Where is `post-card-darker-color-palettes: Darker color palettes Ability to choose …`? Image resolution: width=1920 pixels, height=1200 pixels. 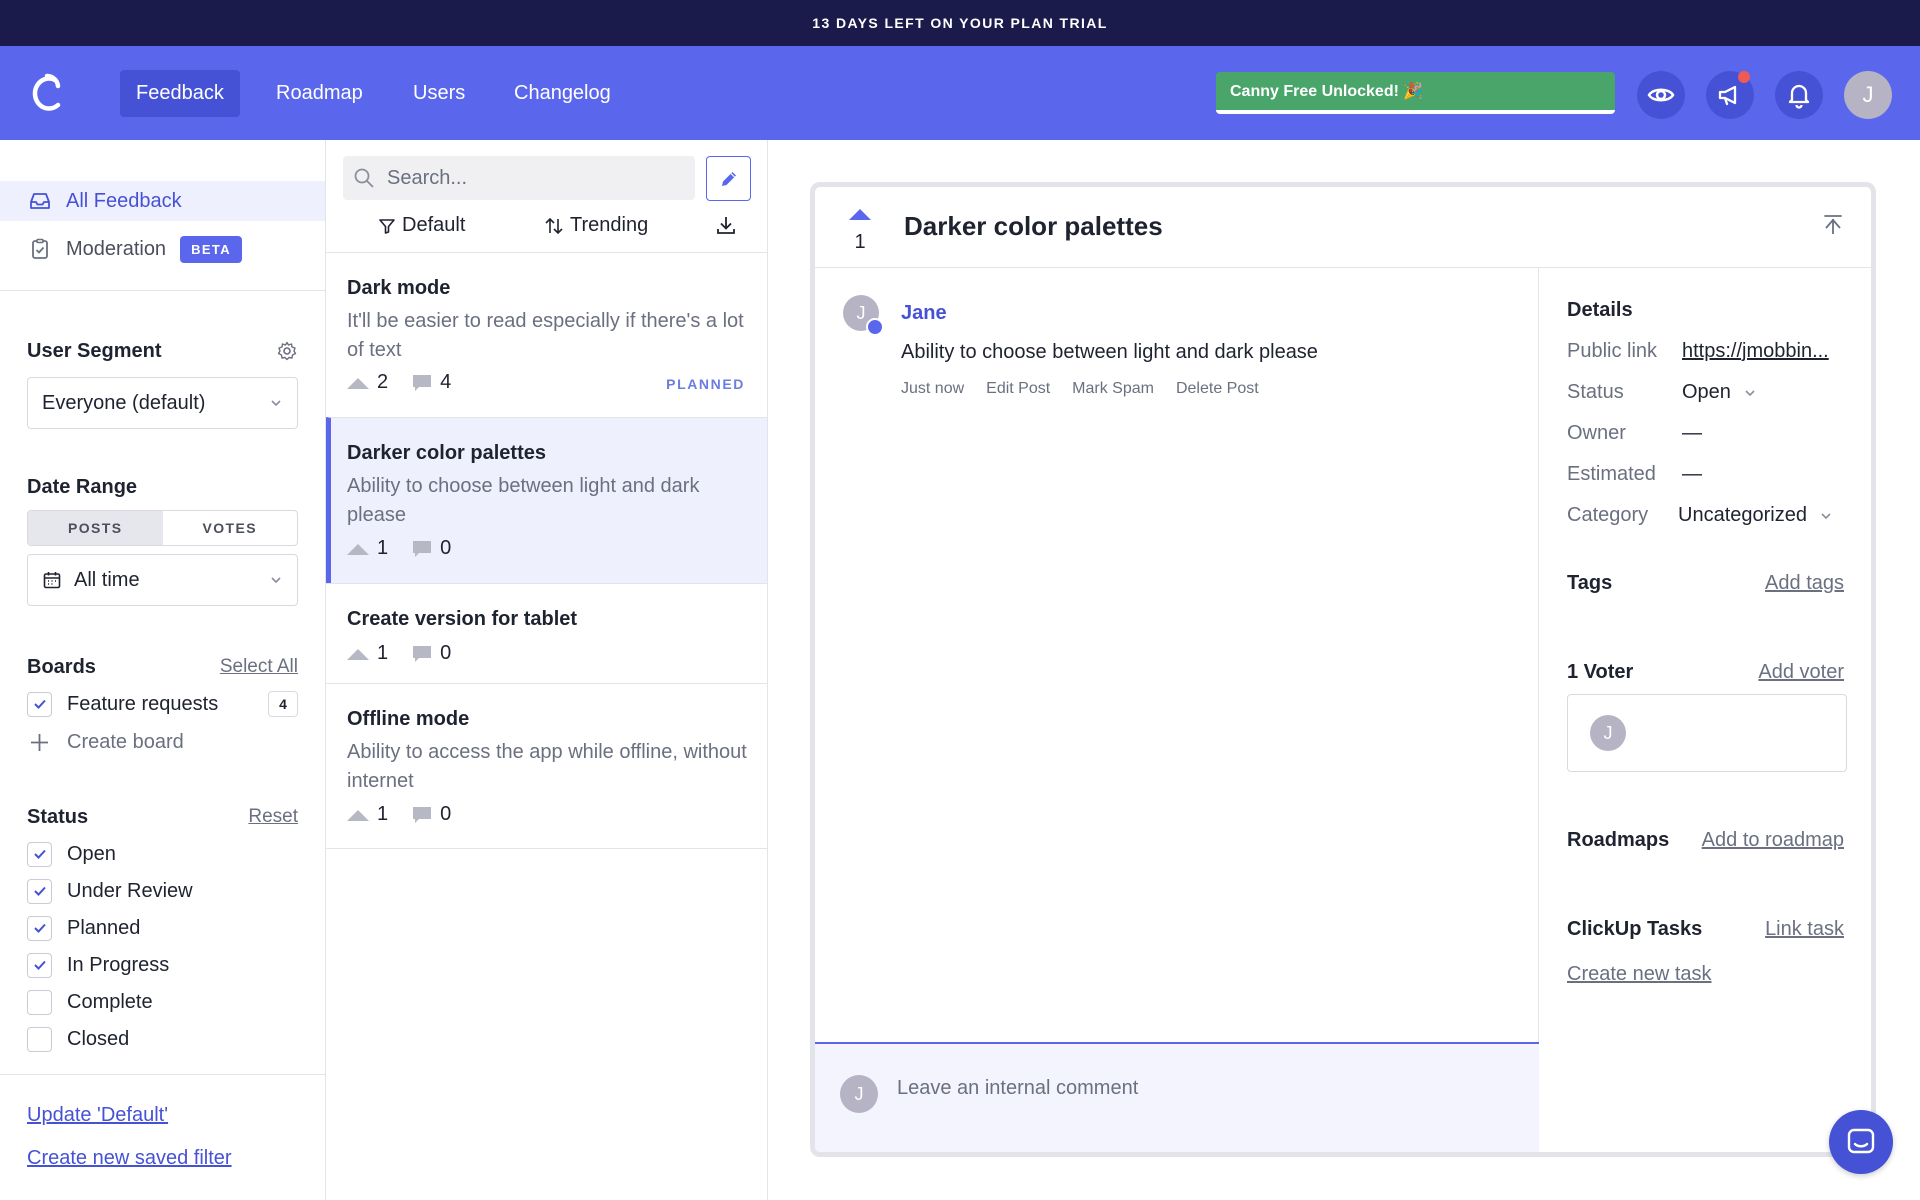
post-card-darker-color-palettes: Darker color palettes Ability to choose … is located at coordinates (546, 500).